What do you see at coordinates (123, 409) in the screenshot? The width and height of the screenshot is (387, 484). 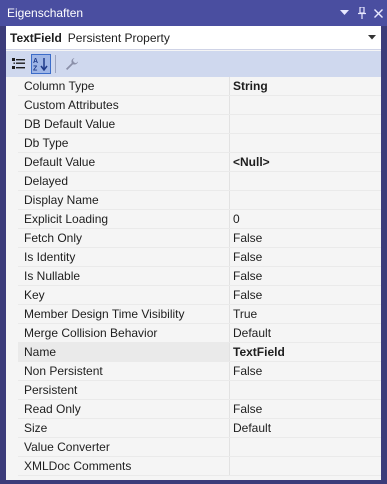 I see `property-name: Read Only` at bounding box center [123, 409].